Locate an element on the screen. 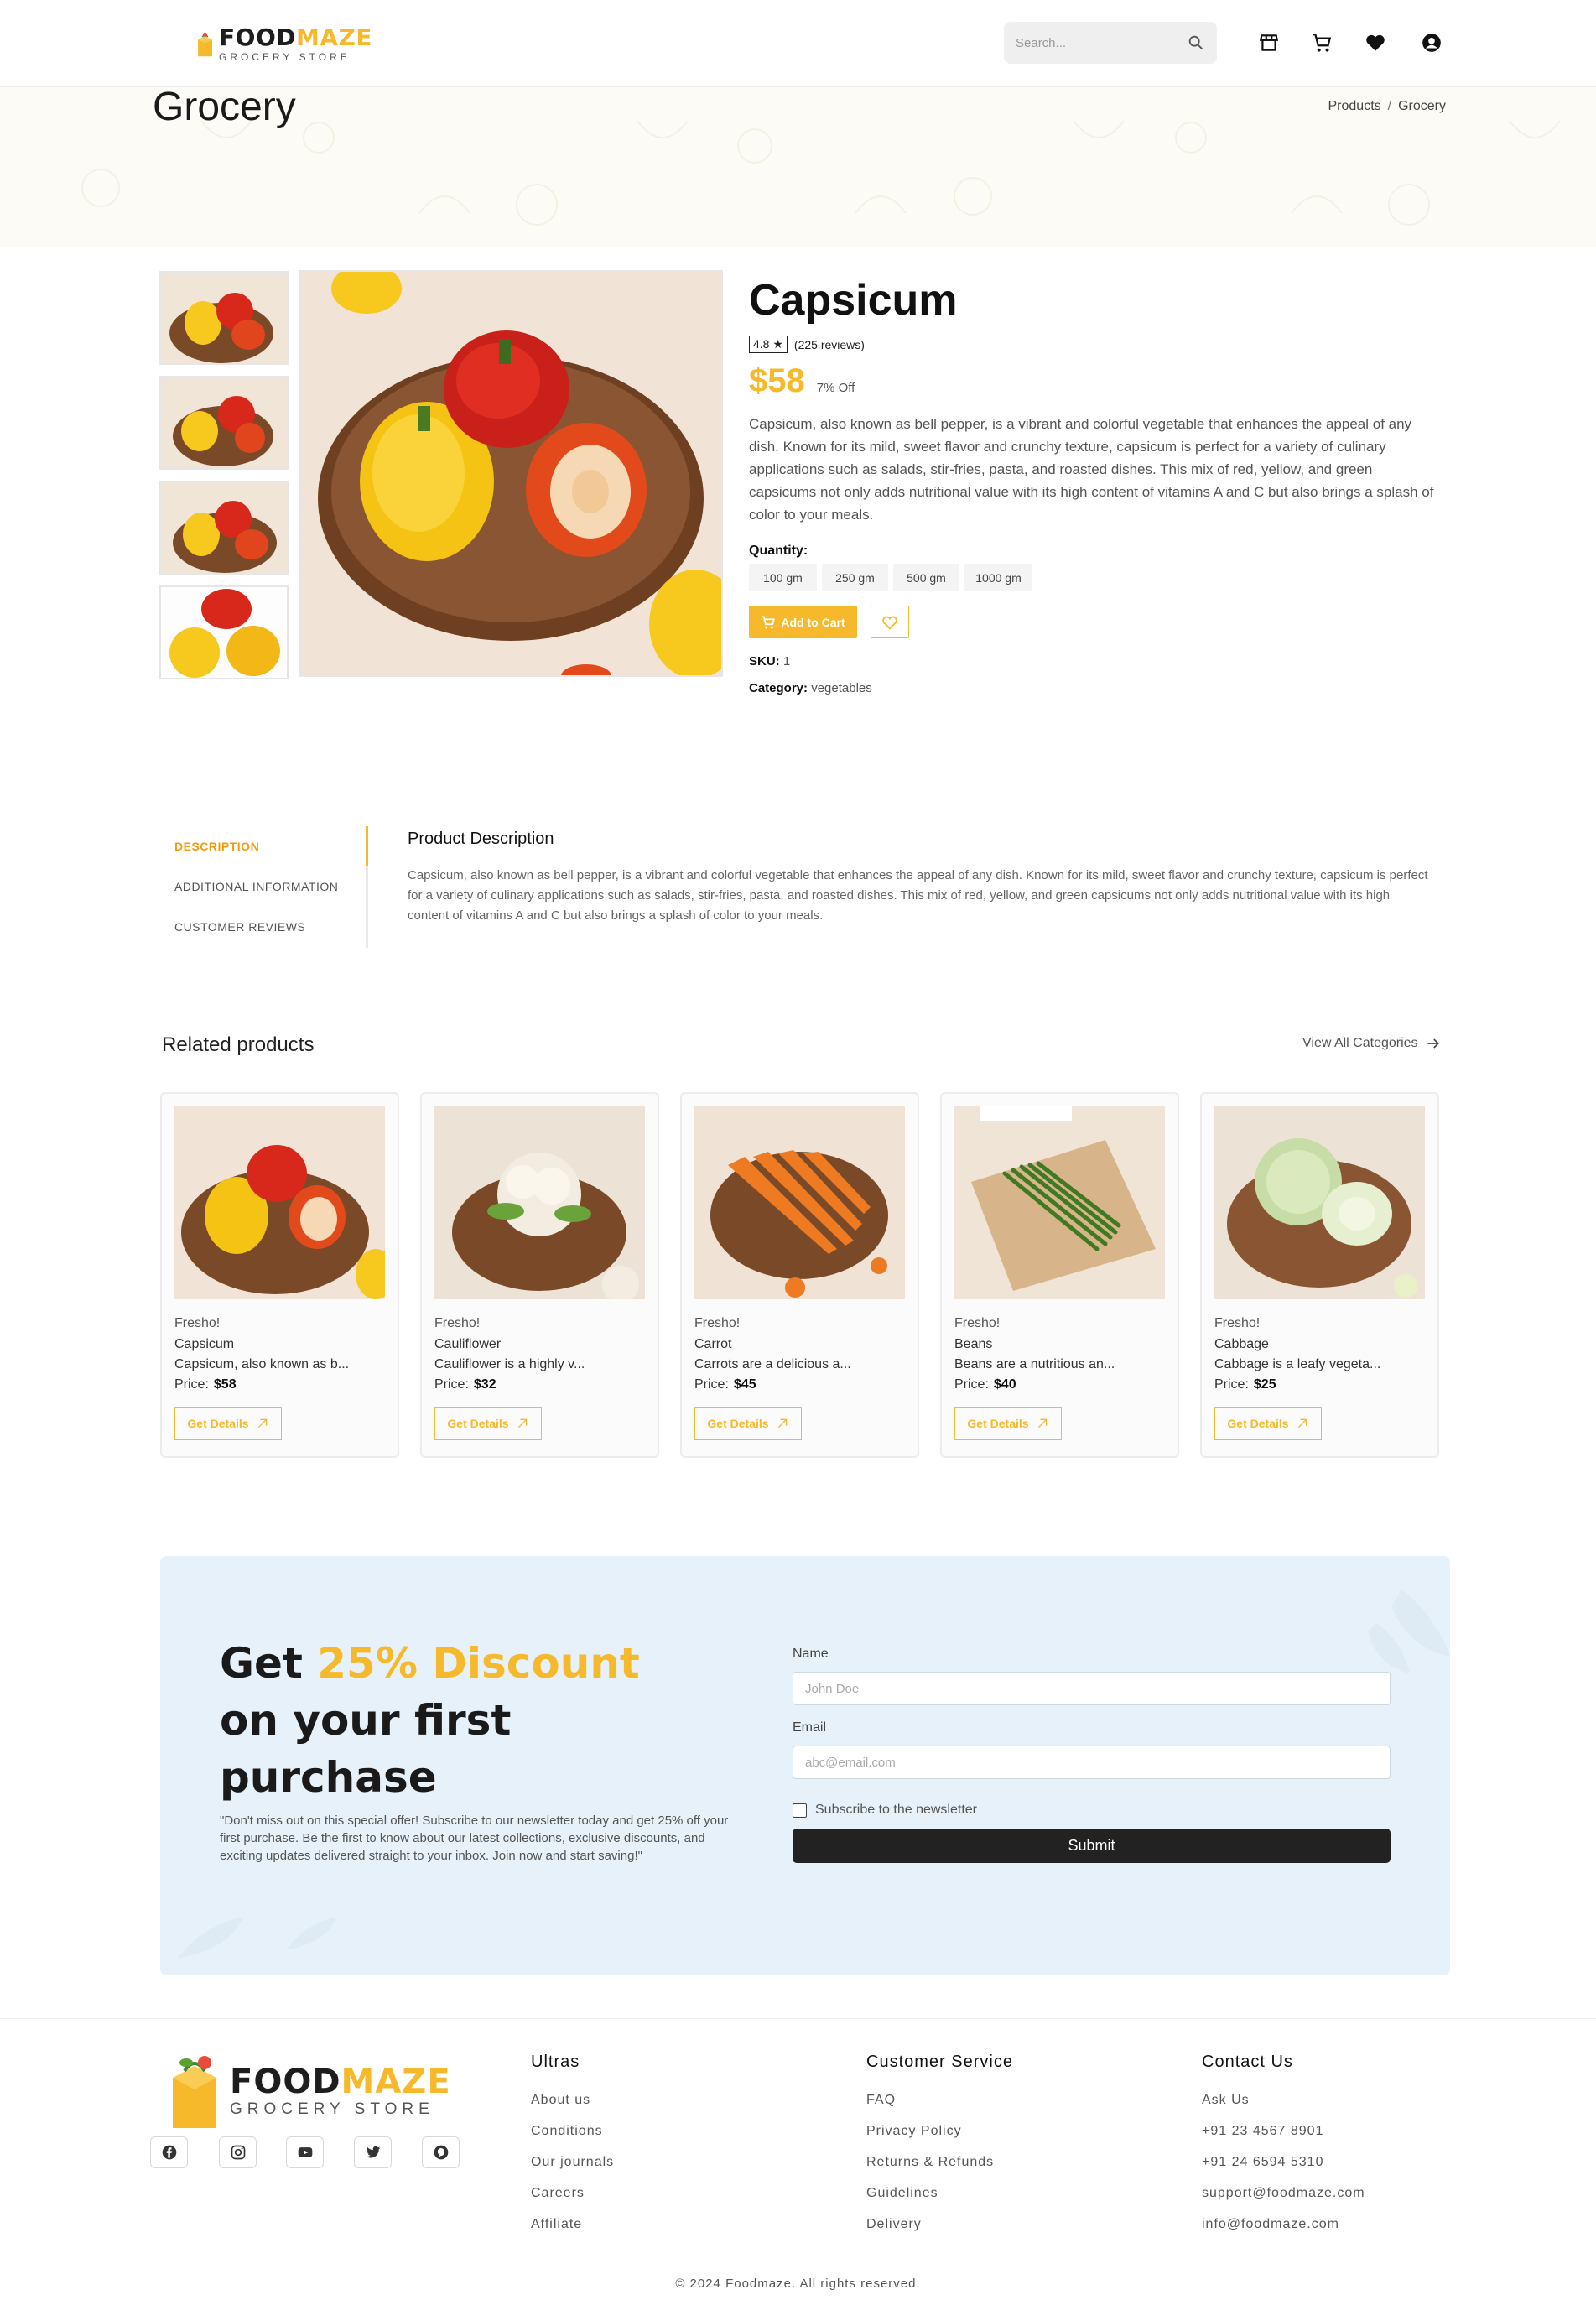 This screenshot has width=1596, height=2300. tab-additional-information: ADDITIONAL INFORMATION is located at coordinates (256, 886).